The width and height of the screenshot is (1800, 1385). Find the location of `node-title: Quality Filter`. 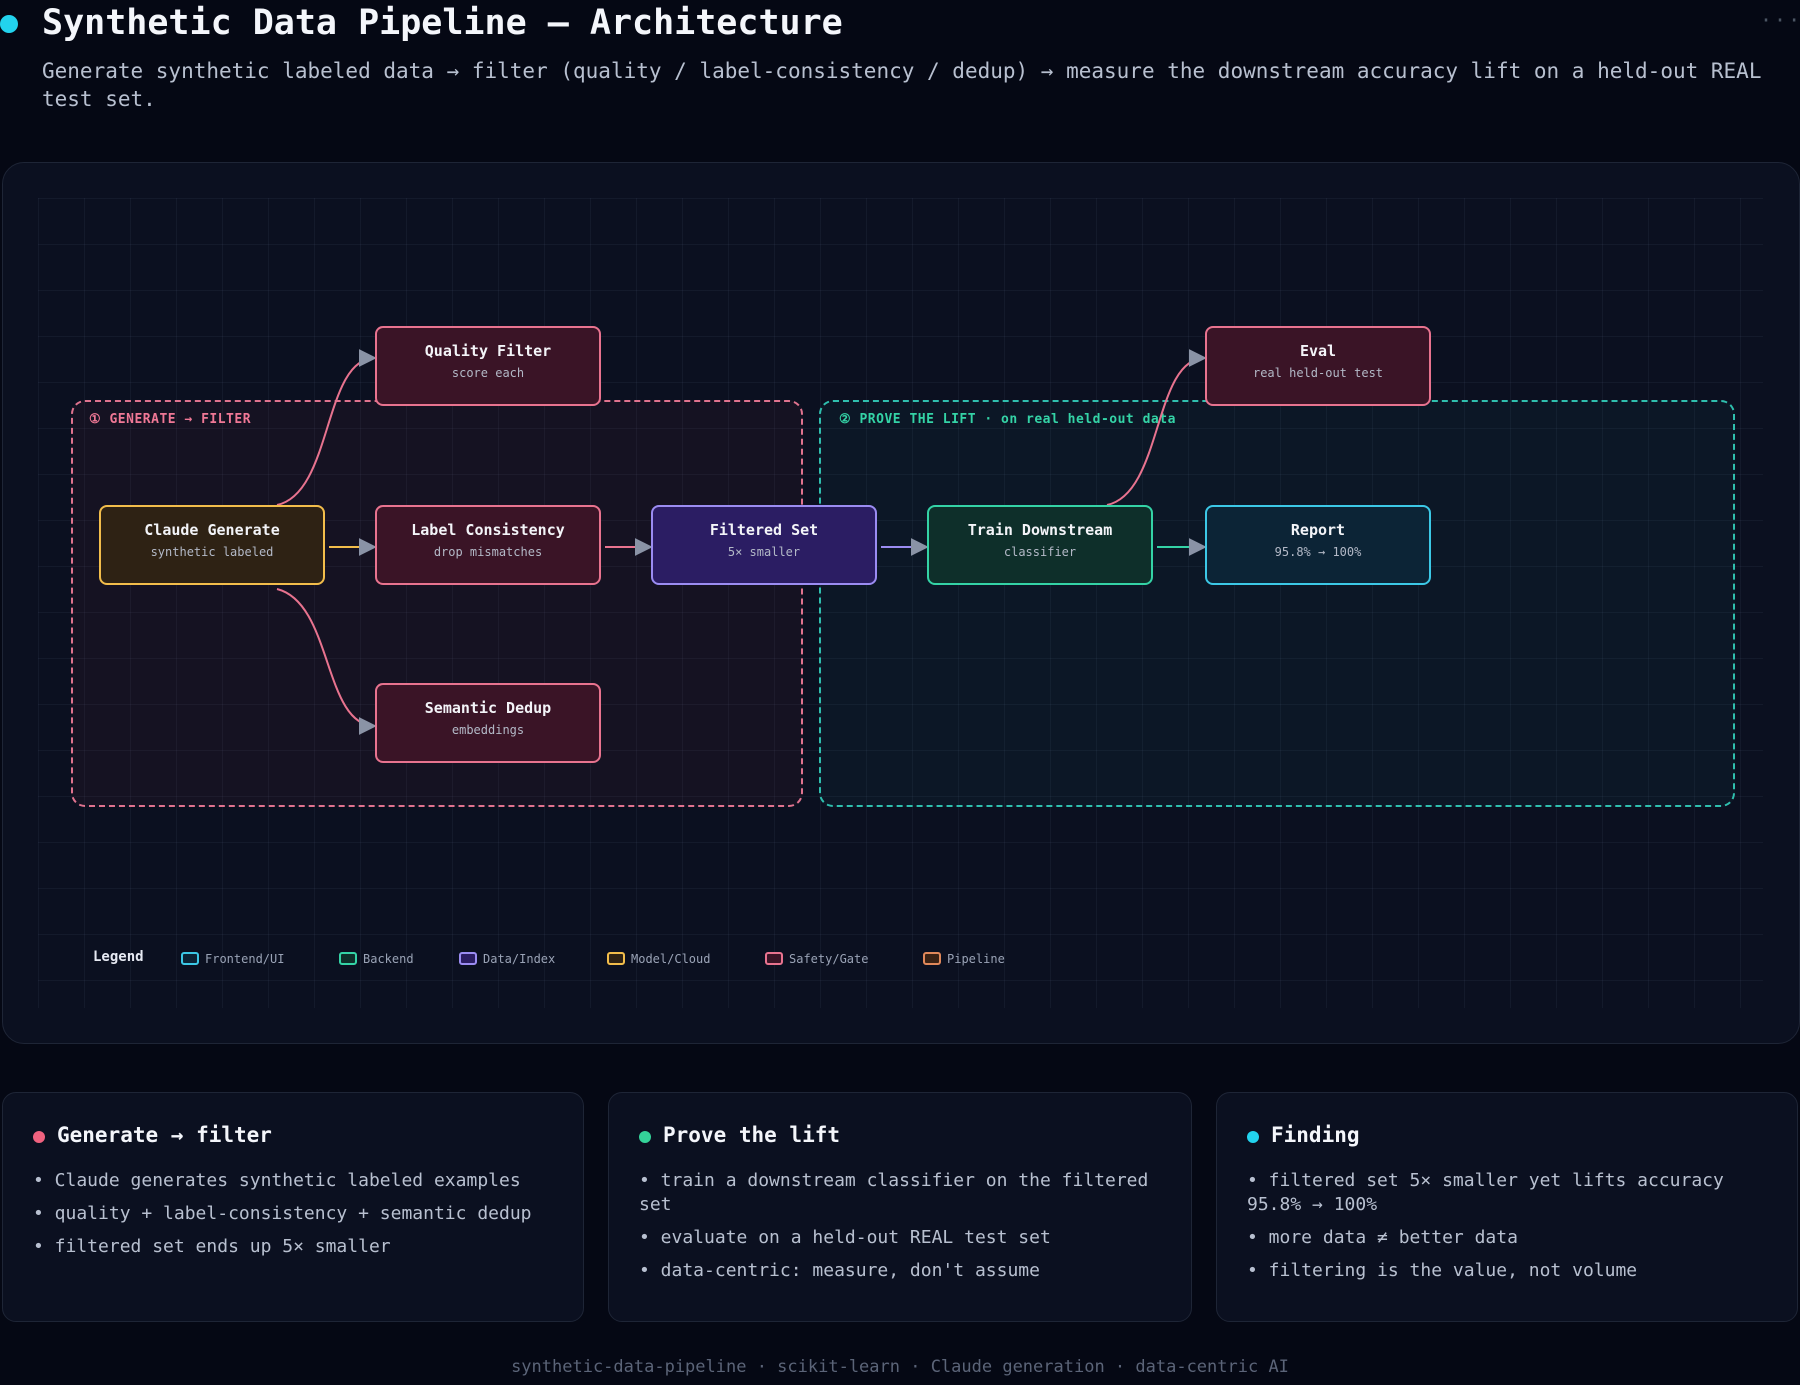

node-title: Quality Filter is located at coordinates (488, 351).